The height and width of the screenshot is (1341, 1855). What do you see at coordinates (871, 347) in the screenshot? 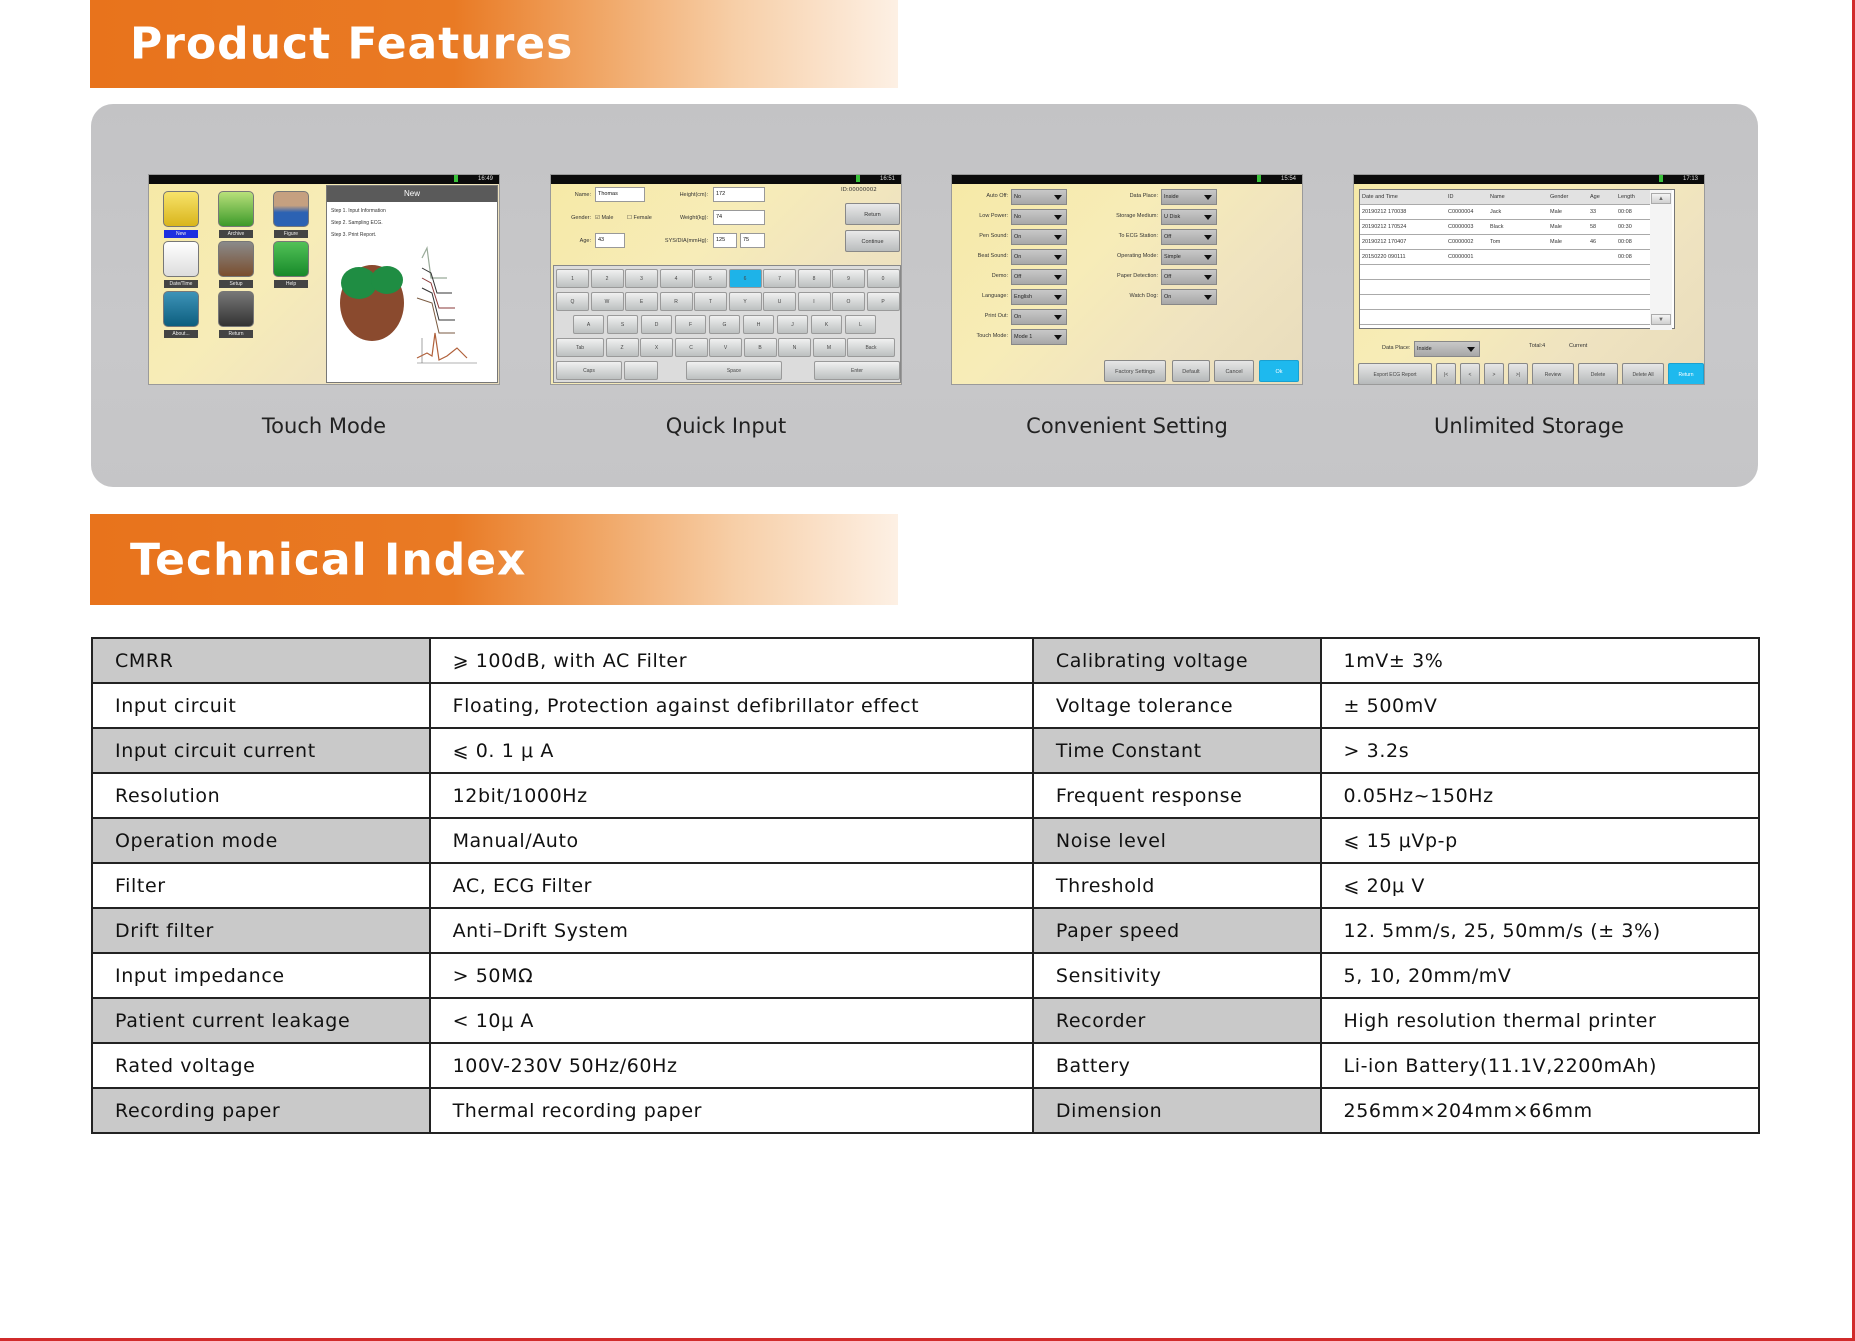
I see `keyboard-key: Back` at bounding box center [871, 347].